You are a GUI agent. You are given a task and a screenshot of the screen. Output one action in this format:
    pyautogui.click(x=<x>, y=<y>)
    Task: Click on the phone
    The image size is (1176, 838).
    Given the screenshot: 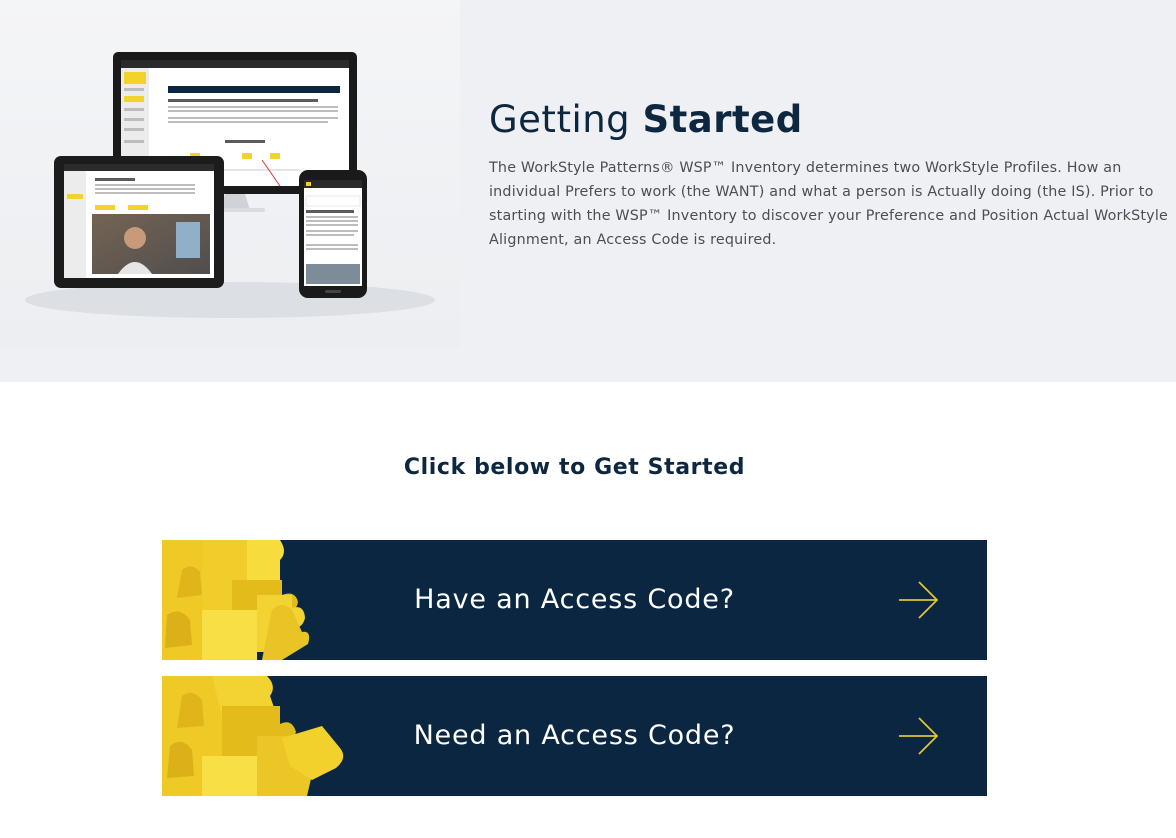 What is the action you would take?
    pyautogui.click(x=333, y=234)
    